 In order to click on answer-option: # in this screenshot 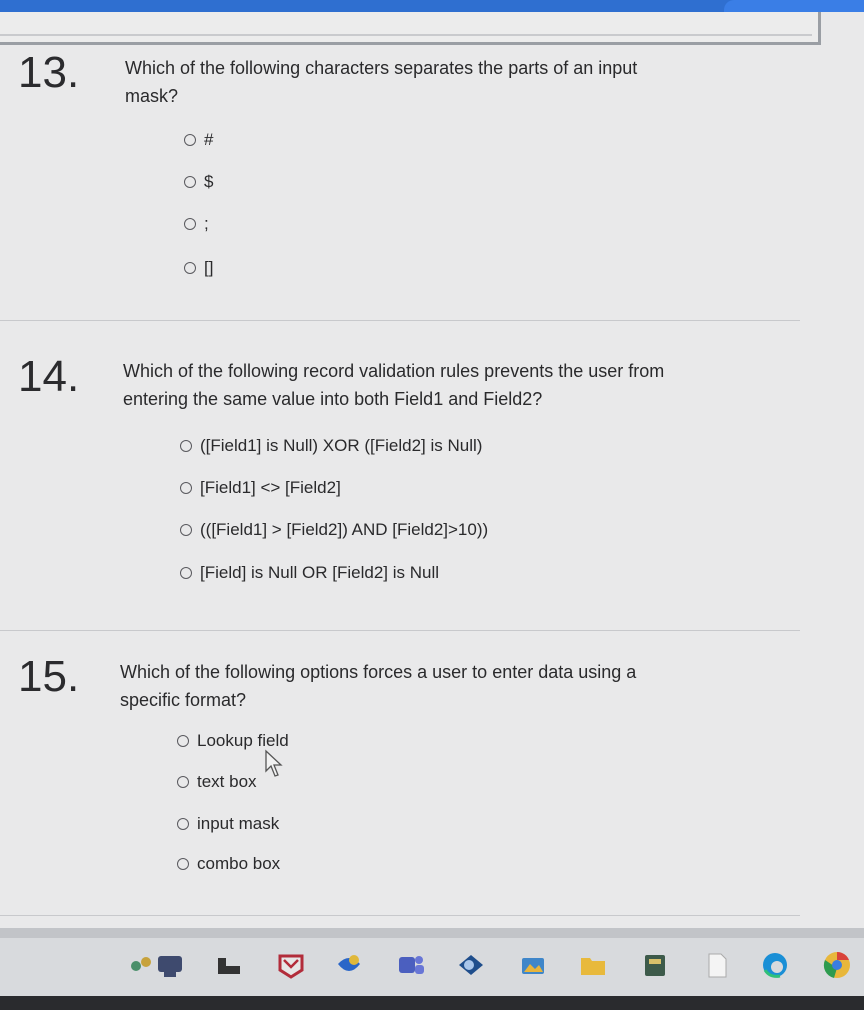, I will do `click(198, 140)`.